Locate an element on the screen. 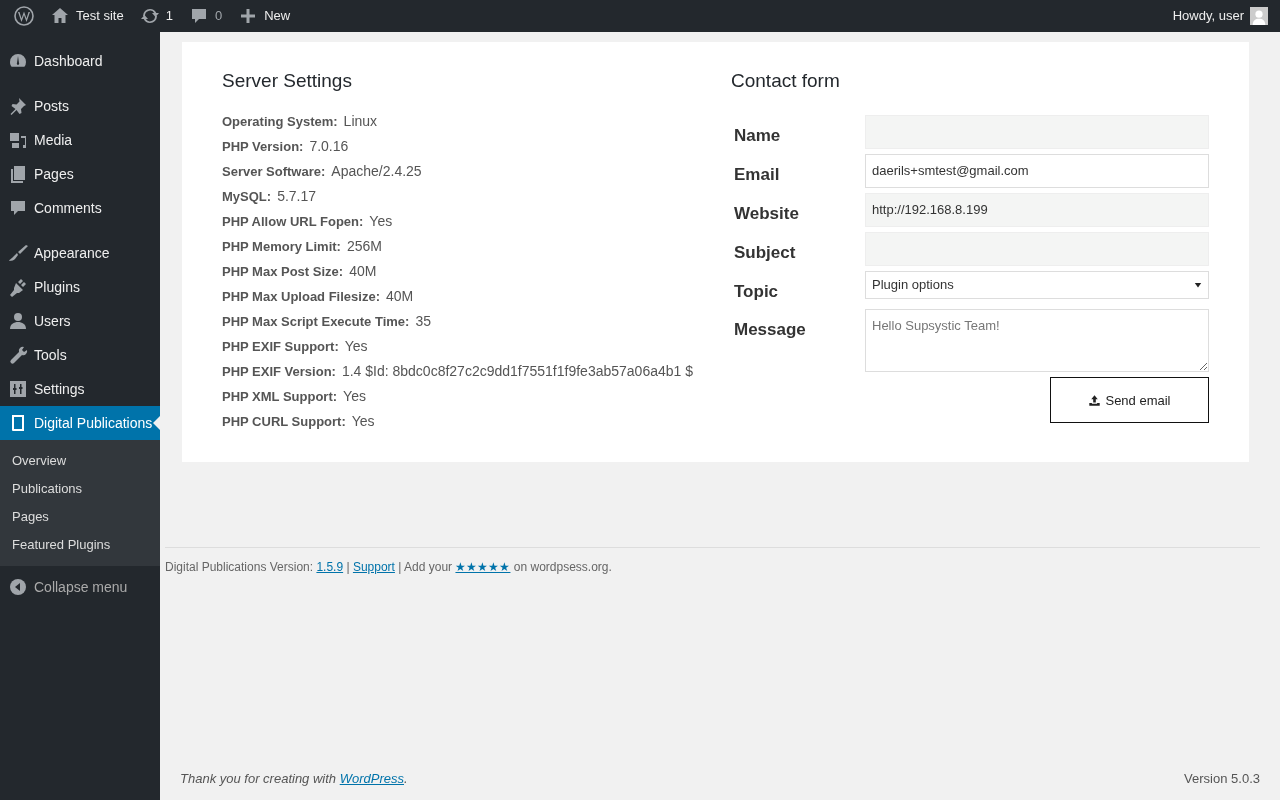  comments-link: 0 is located at coordinates (205, 16).